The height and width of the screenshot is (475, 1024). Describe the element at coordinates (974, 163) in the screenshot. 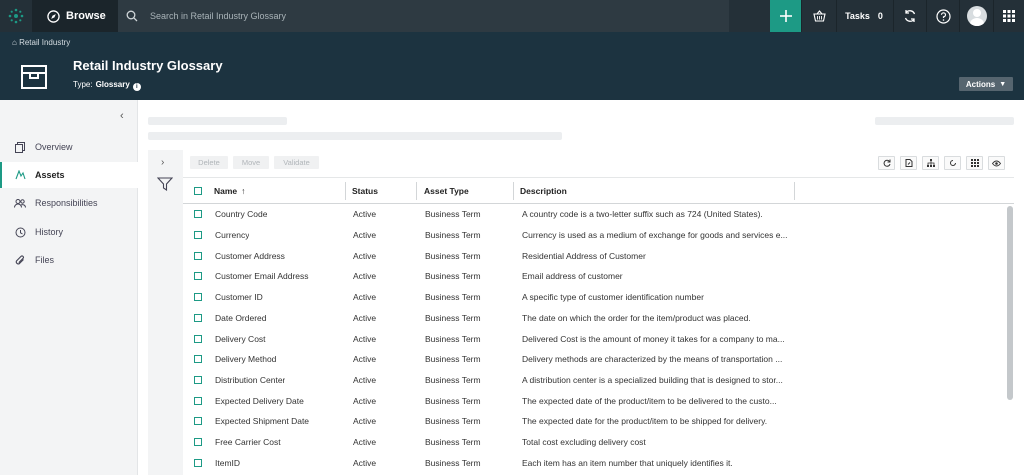

I see `grid-view-button` at that location.